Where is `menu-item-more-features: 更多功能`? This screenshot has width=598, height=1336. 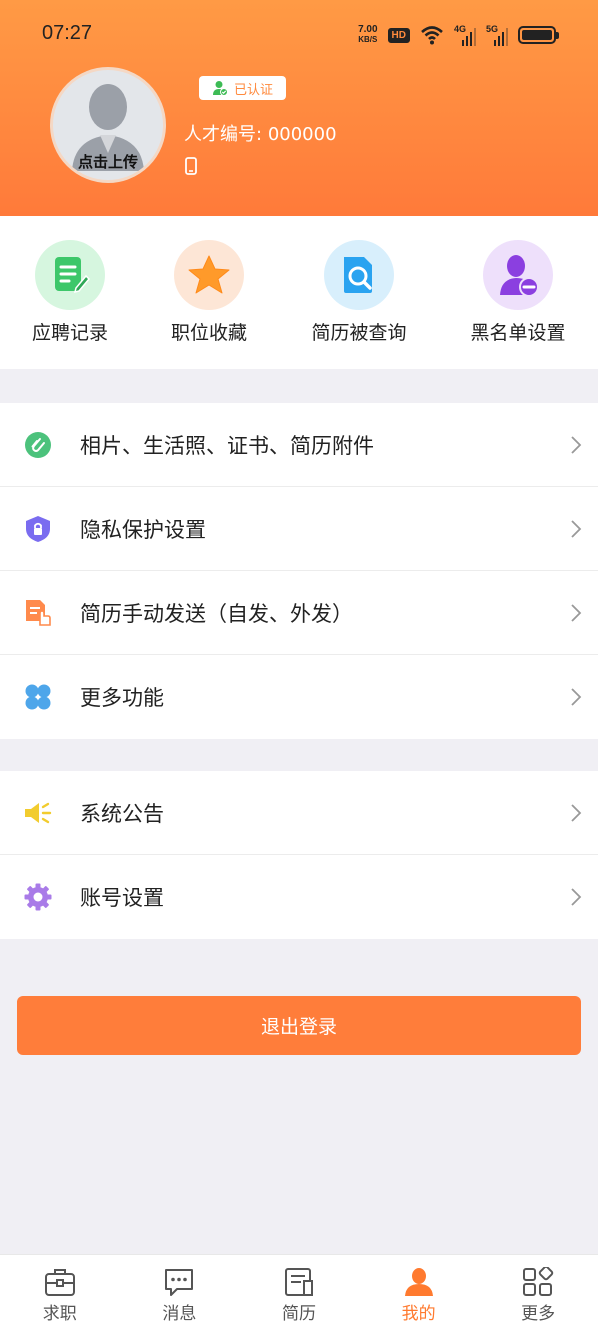 menu-item-more-features: 更多功能 is located at coordinates (299, 697).